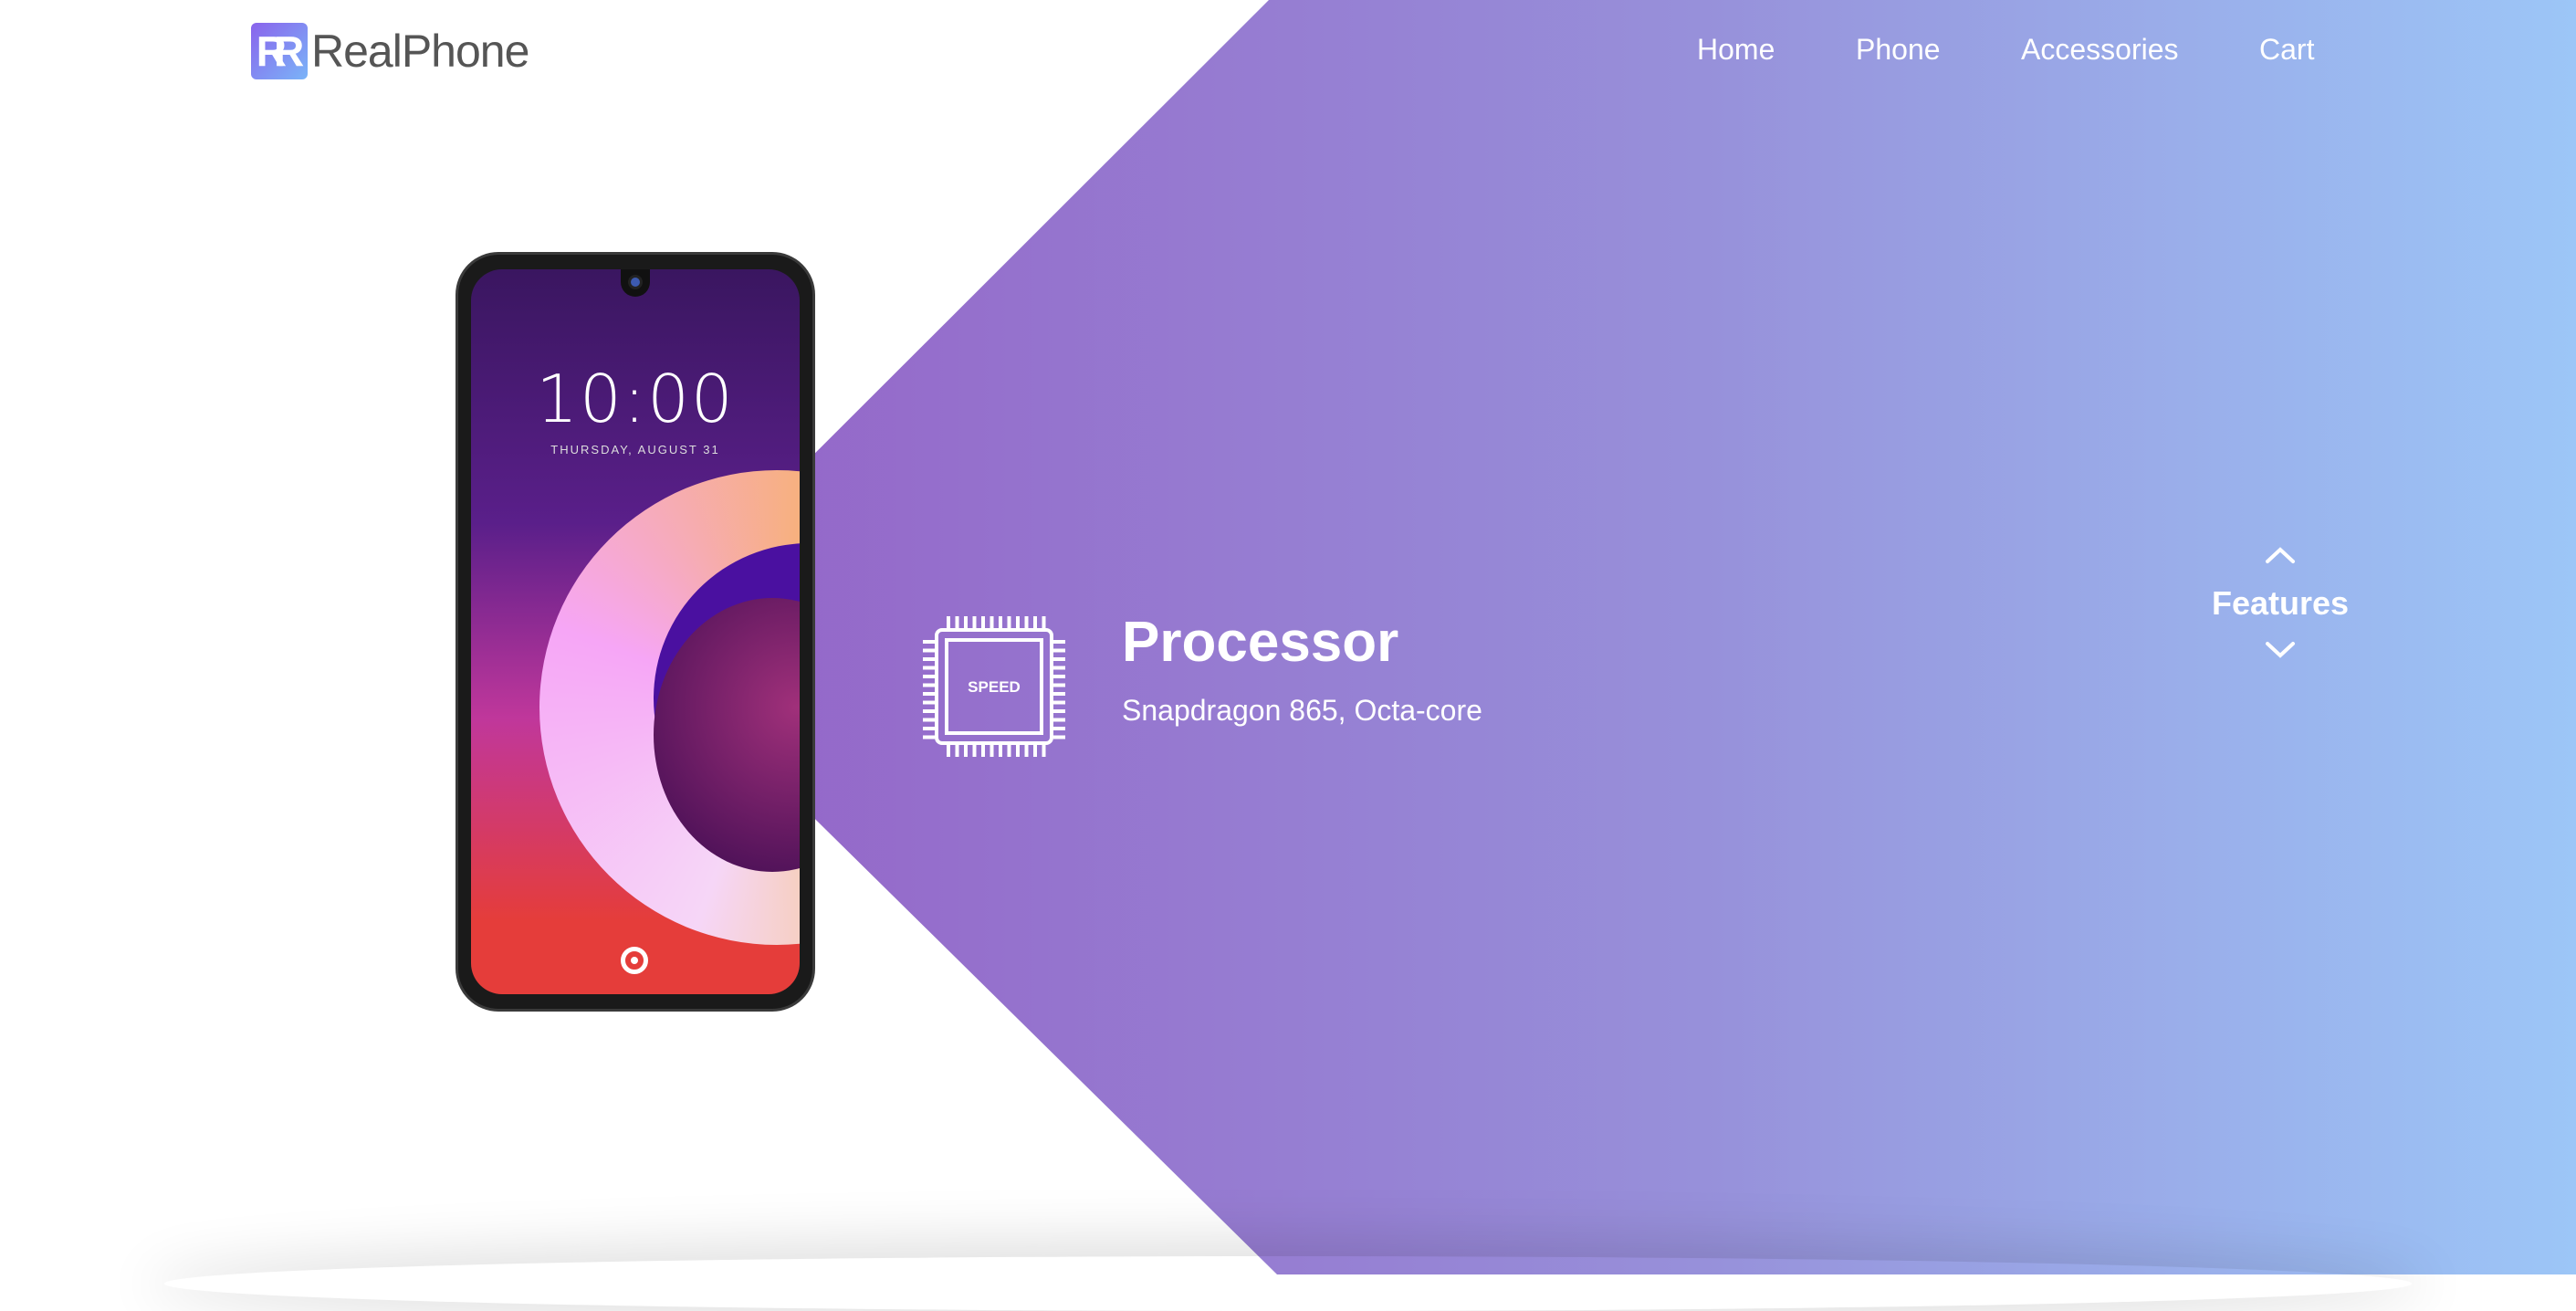 The image size is (2576, 1311). I want to click on nav-phone: Phone, so click(1898, 50).